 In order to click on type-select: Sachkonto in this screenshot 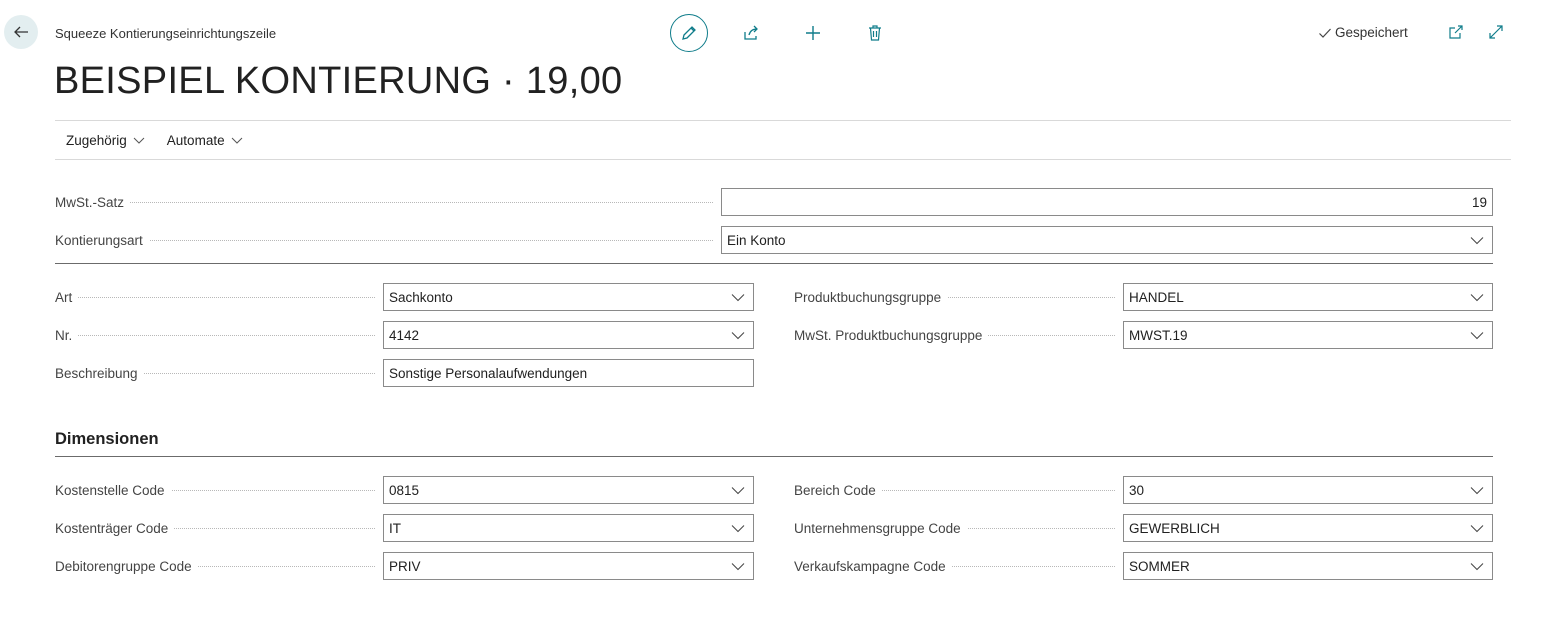, I will do `click(568, 297)`.